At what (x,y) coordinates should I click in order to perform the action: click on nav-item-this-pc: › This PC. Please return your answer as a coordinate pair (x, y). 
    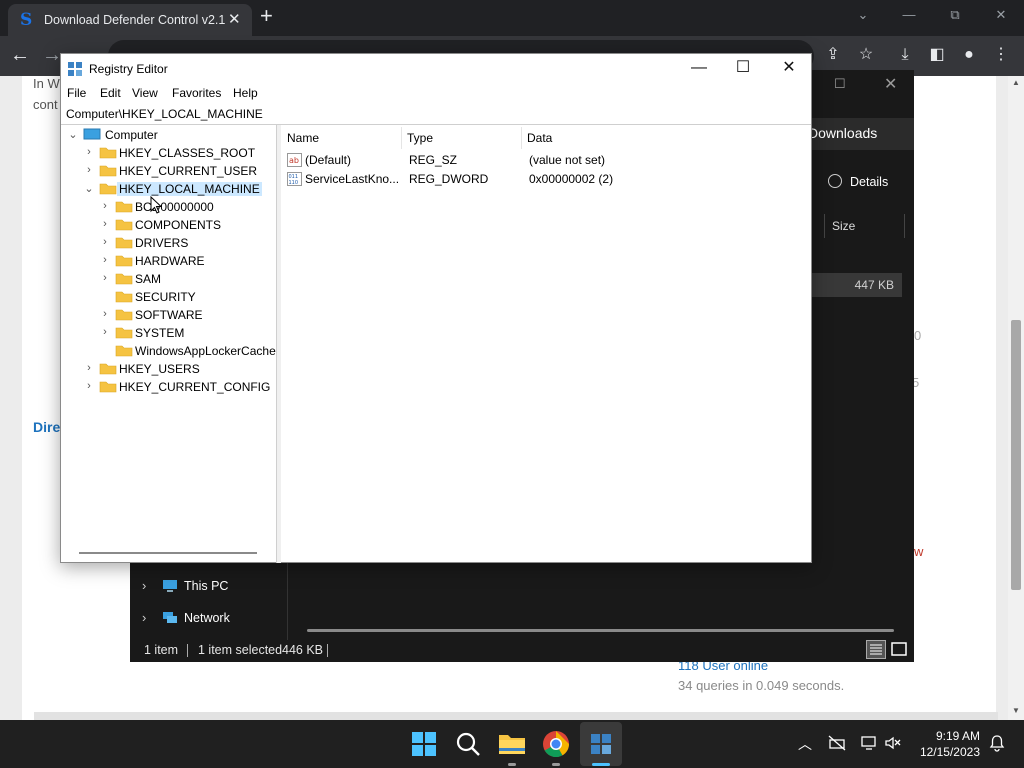
    Looking at the image, I should click on (185, 589).